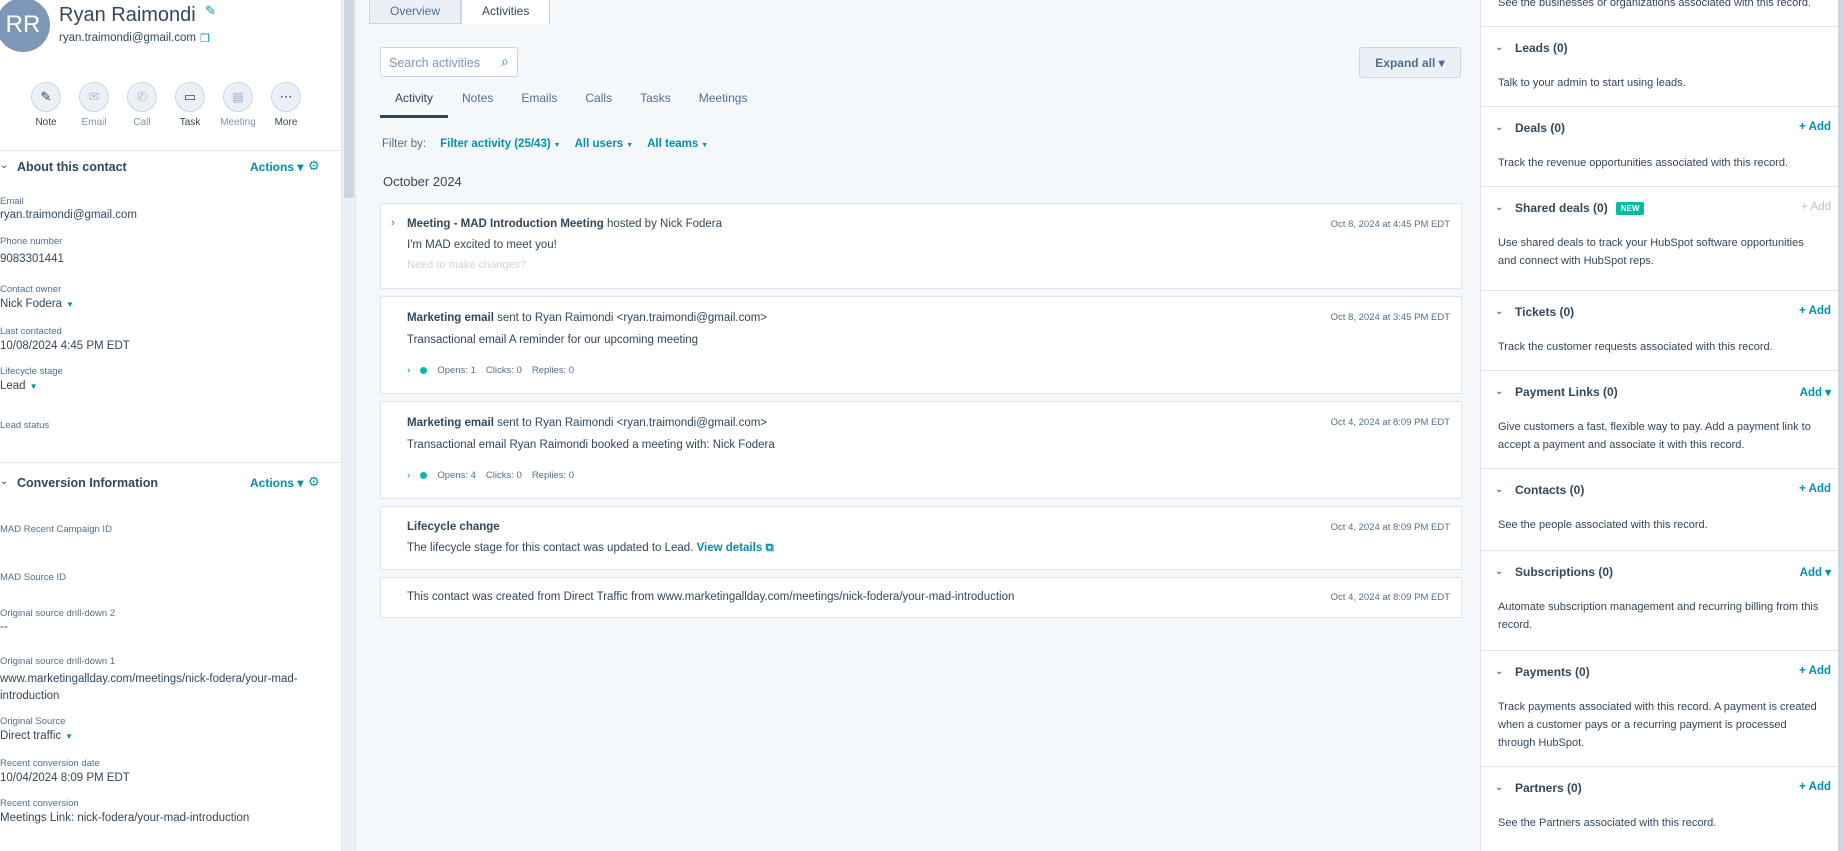  What do you see at coordinates (160, 215) in the screenshot?
I see `property-value: ryan.traimondi@gmail.com` at bounding box center [160, 215].